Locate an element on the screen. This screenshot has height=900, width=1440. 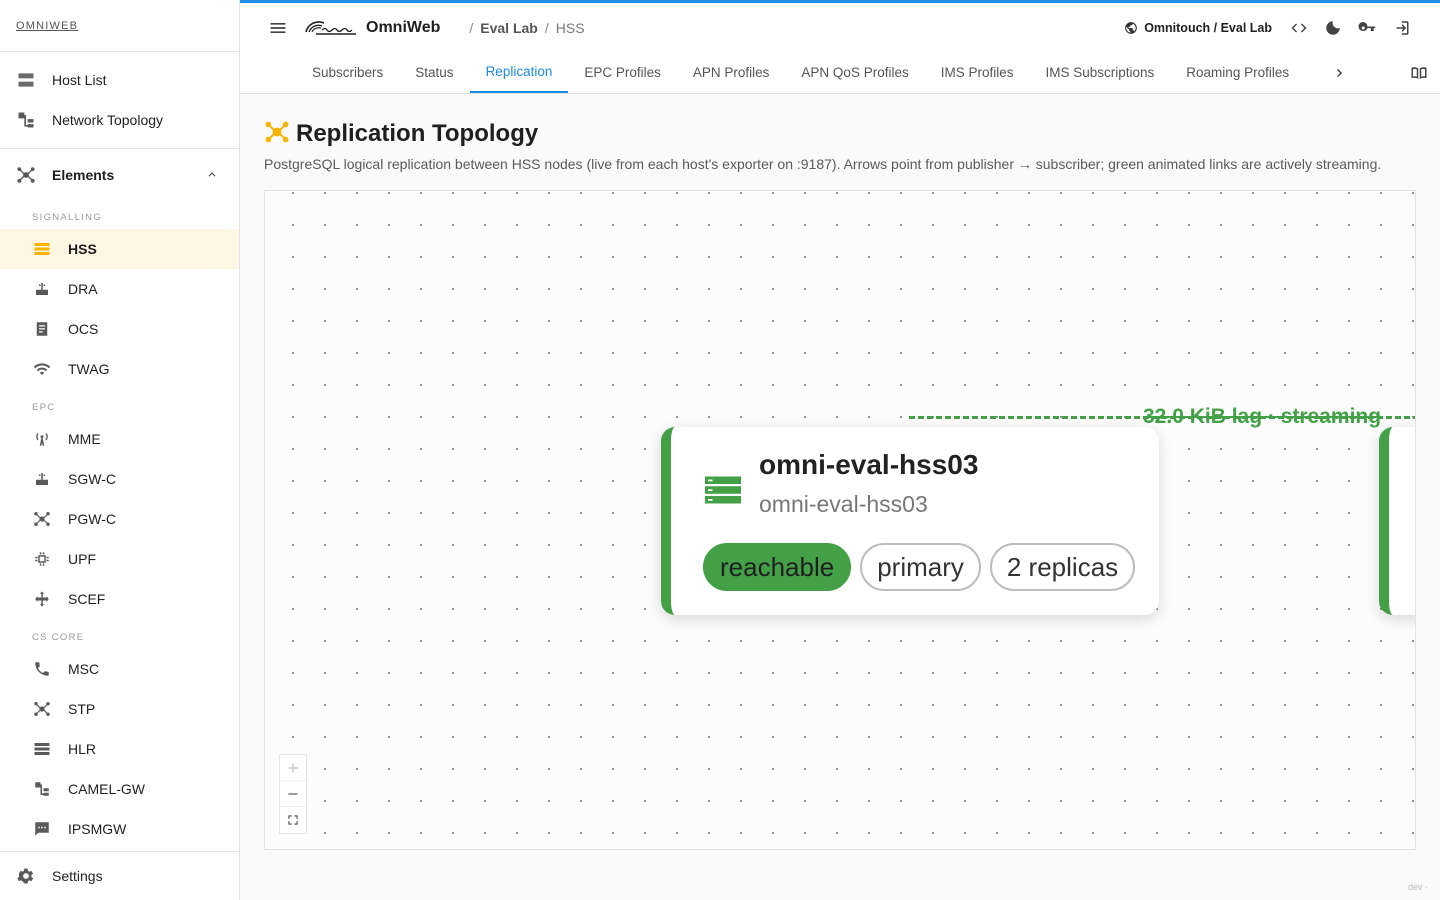
sidebar-item-label: UPF is located at coordinates (82, 559).